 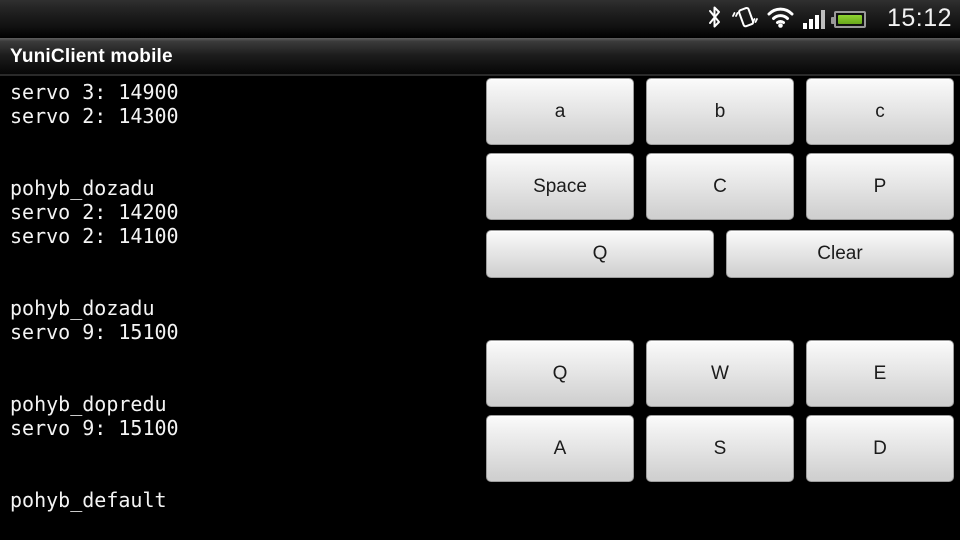 I want to click on log-line: servo 2: 14200, so click(x=94, y=212).